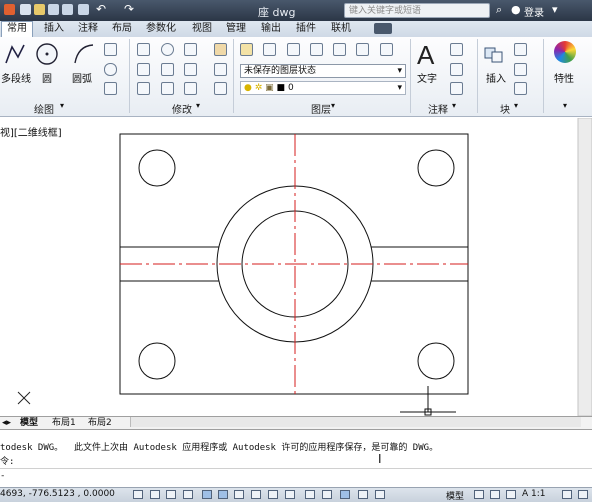  What do you see at coordinates (455, 495) in the screenshot?
I see `model-space-label: 模型` at bounding box center [455, 495].